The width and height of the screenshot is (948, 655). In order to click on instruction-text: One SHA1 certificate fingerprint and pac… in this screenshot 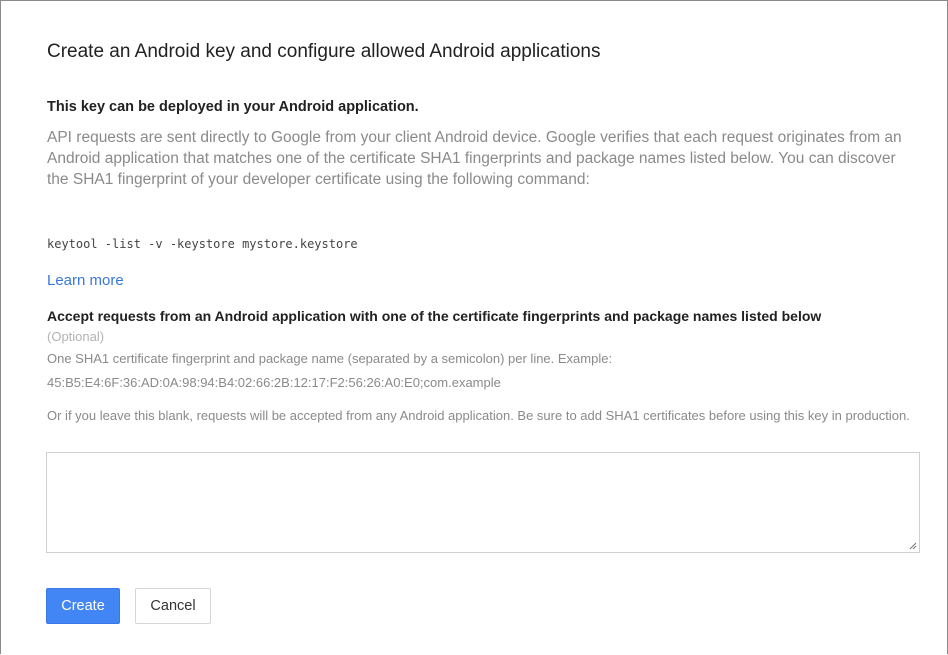, I will do `click(330, 358)`.